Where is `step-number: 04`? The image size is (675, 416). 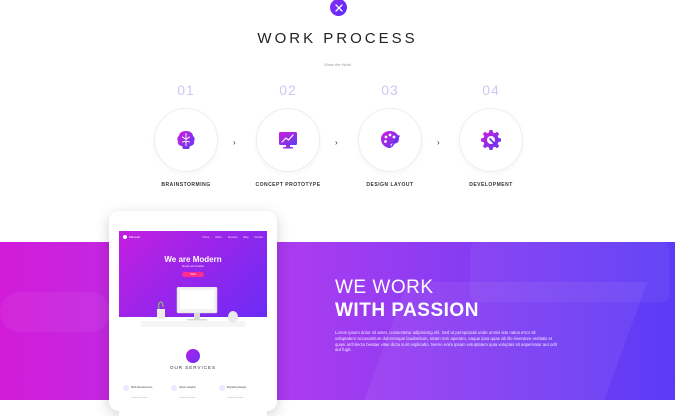
step-number: 04 is located at coordinates (491, 90).